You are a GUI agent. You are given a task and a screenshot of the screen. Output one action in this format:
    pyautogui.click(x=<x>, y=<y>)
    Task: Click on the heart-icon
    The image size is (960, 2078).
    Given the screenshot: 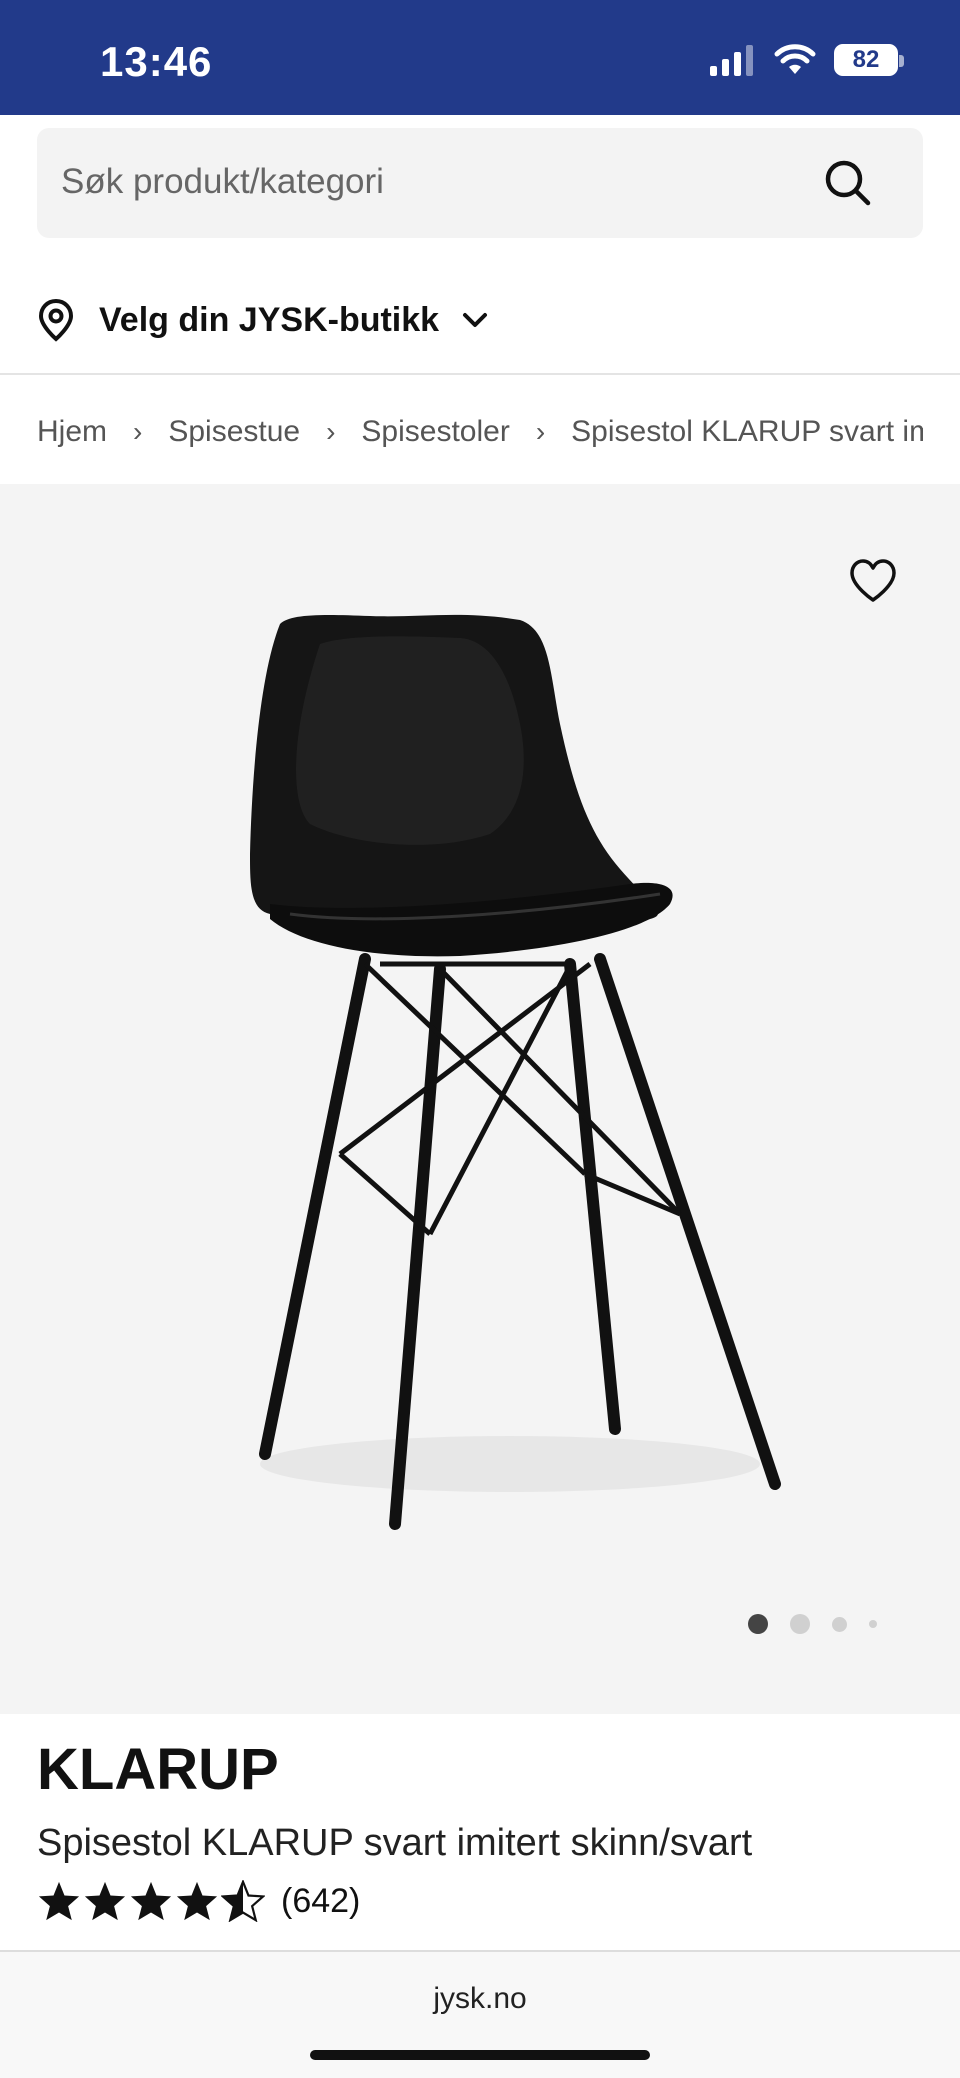 What is the action you would take?
    pyautogui.click(x=873, y=581)
    